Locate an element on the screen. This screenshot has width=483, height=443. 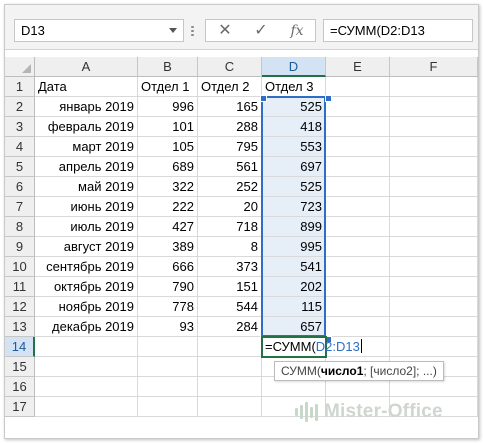
cell-e3 is located at coordinates (358, 127).